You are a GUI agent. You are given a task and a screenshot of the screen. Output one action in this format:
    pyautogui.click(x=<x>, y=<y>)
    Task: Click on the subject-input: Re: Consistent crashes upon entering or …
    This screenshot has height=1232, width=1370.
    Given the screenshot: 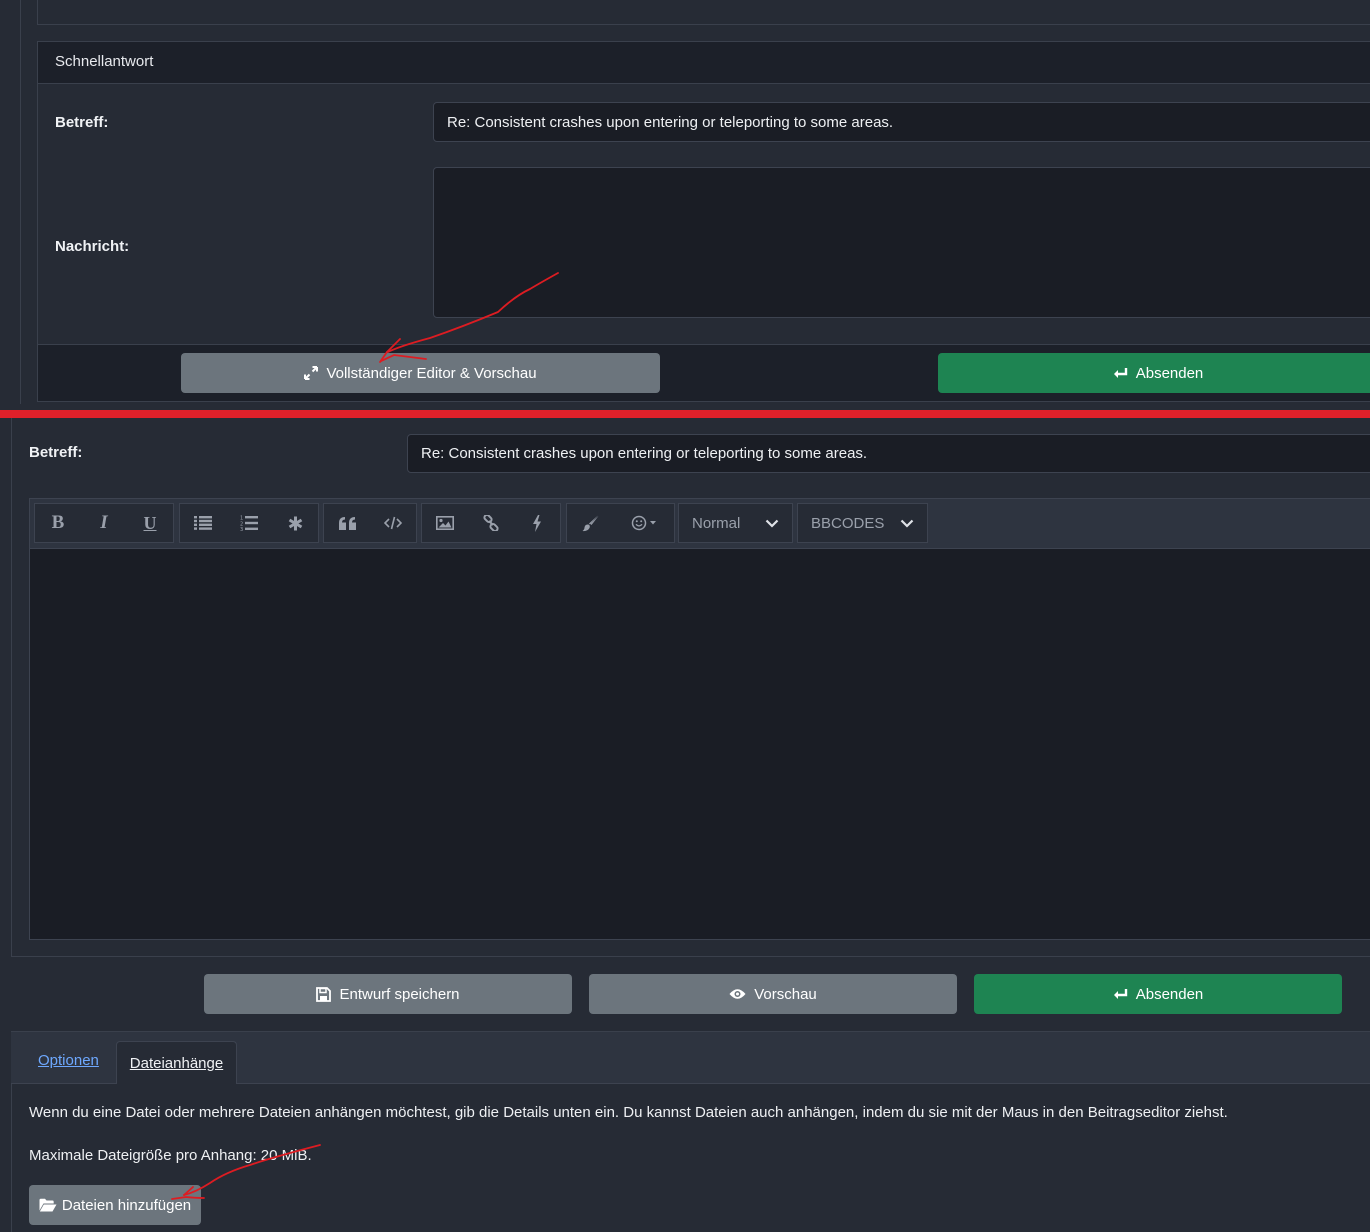 What is the action you would take?
    pyautogui.click(x=901, y=122)
    